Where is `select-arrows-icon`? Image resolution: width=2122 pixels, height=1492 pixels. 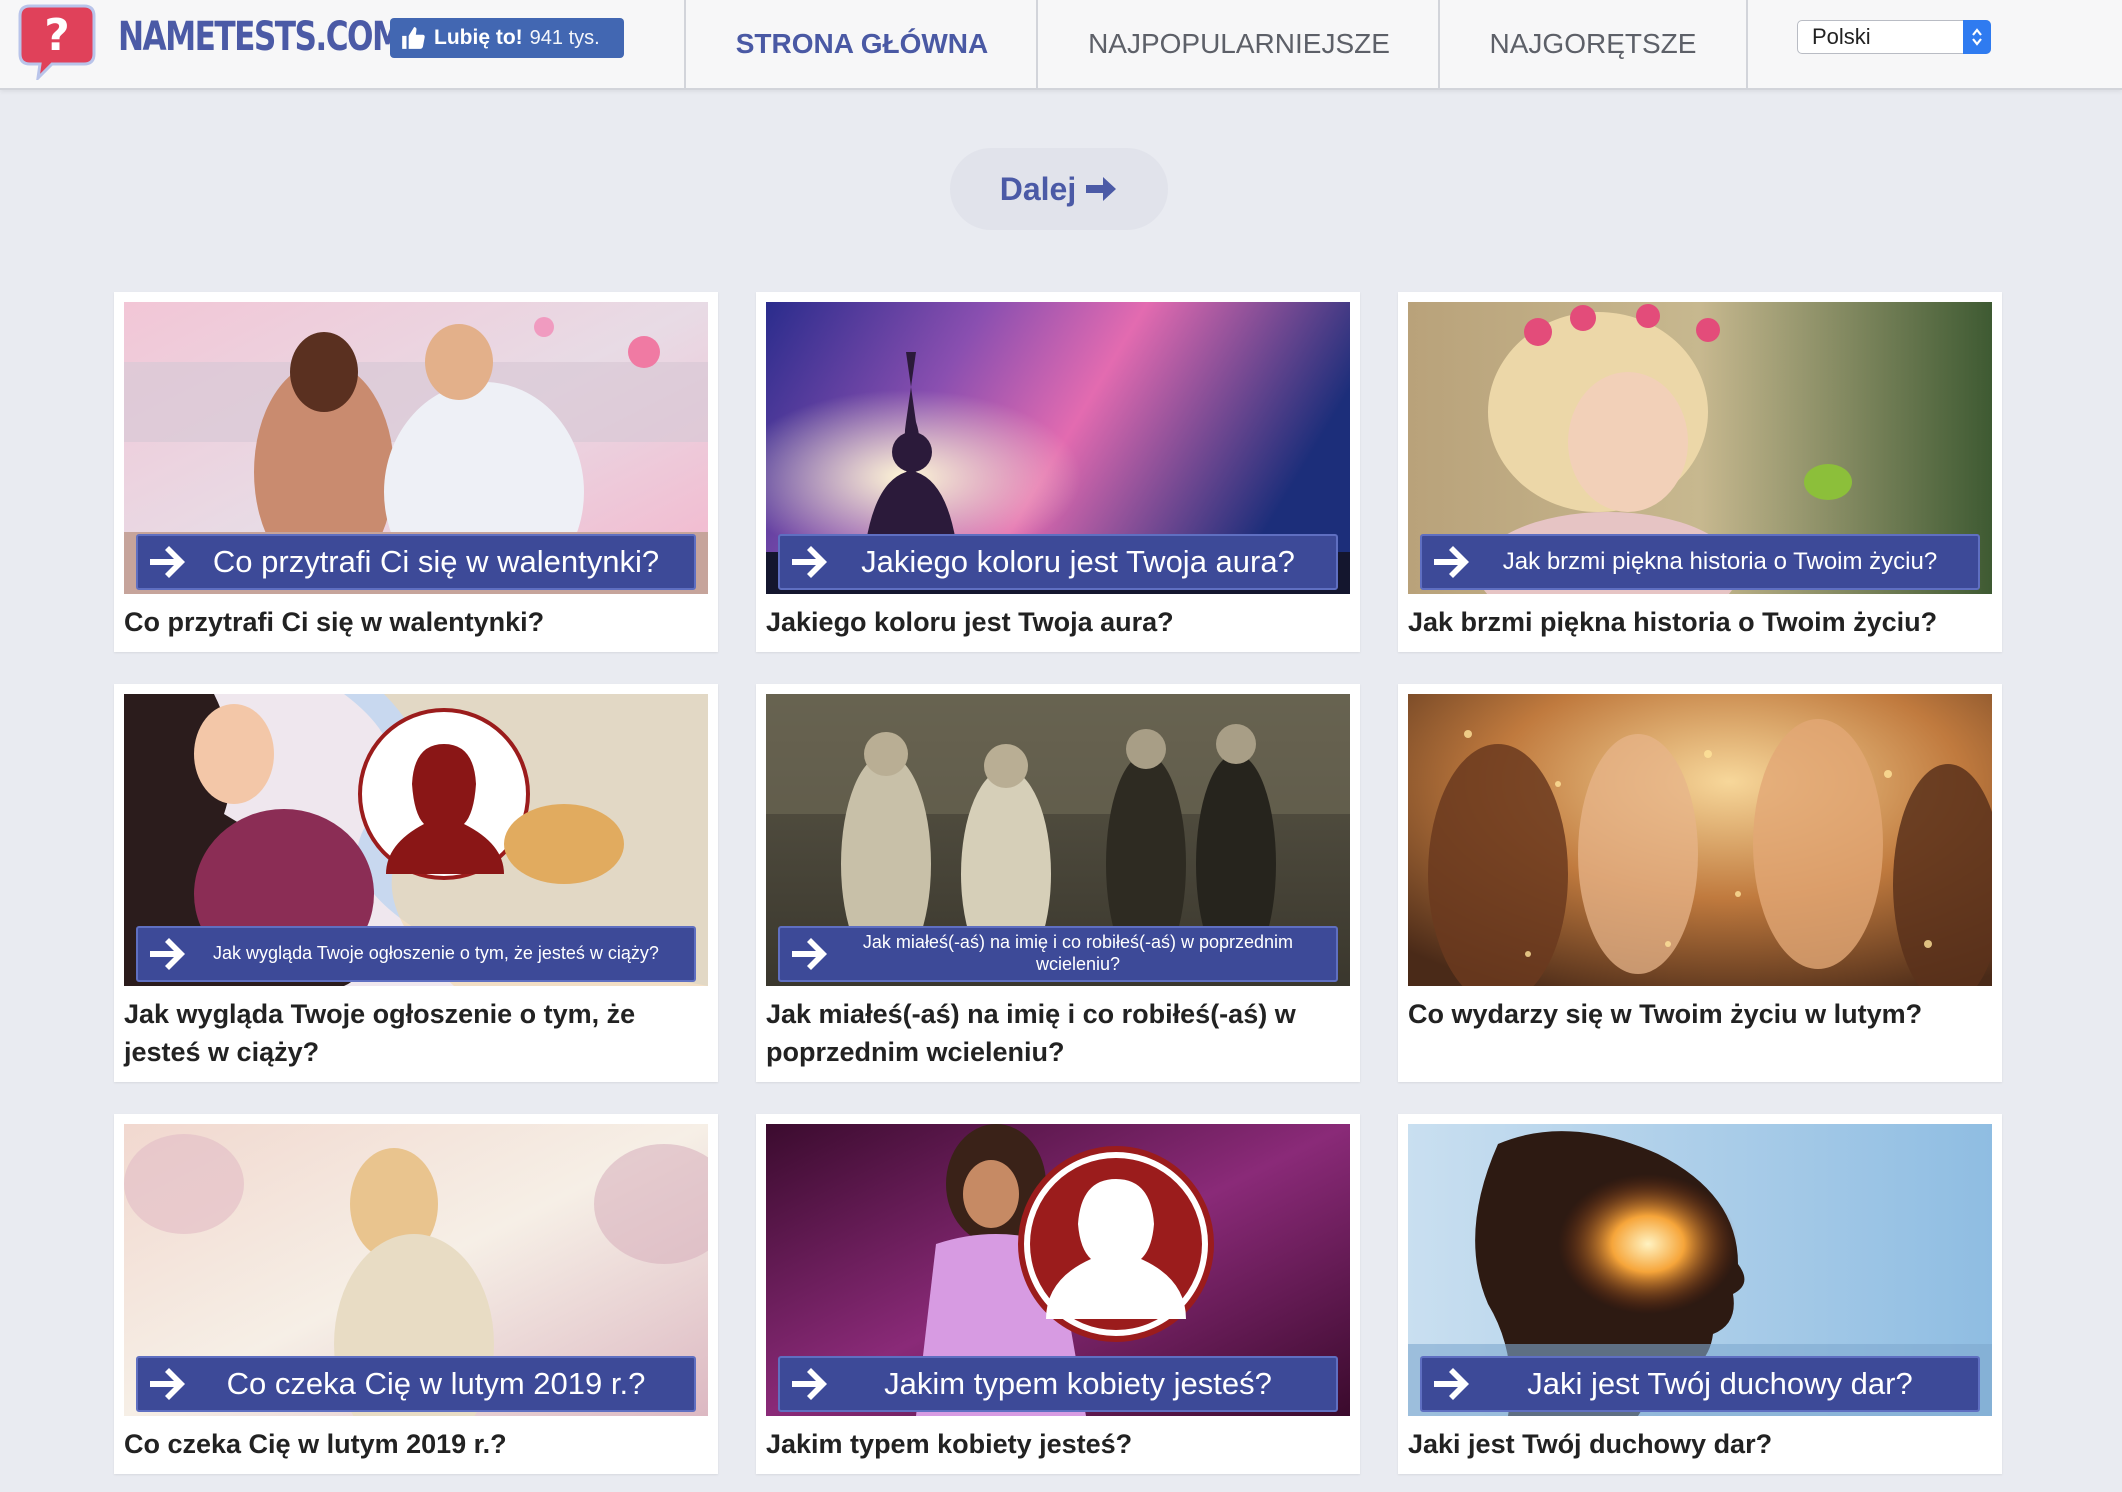
select-arrows-icon is located at coordinates (1977, 37).